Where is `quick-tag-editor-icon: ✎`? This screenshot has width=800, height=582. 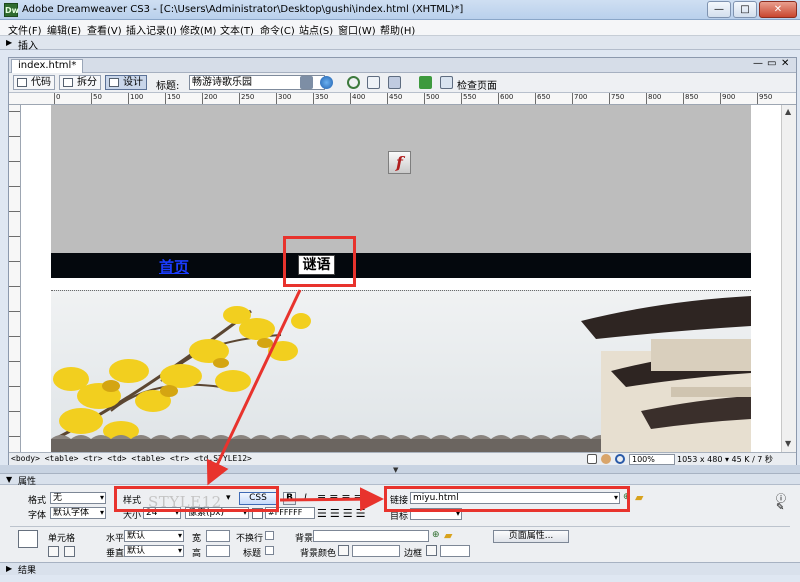 quick-tag-editor-icon: ✎ is located at coordinates (780, 507).